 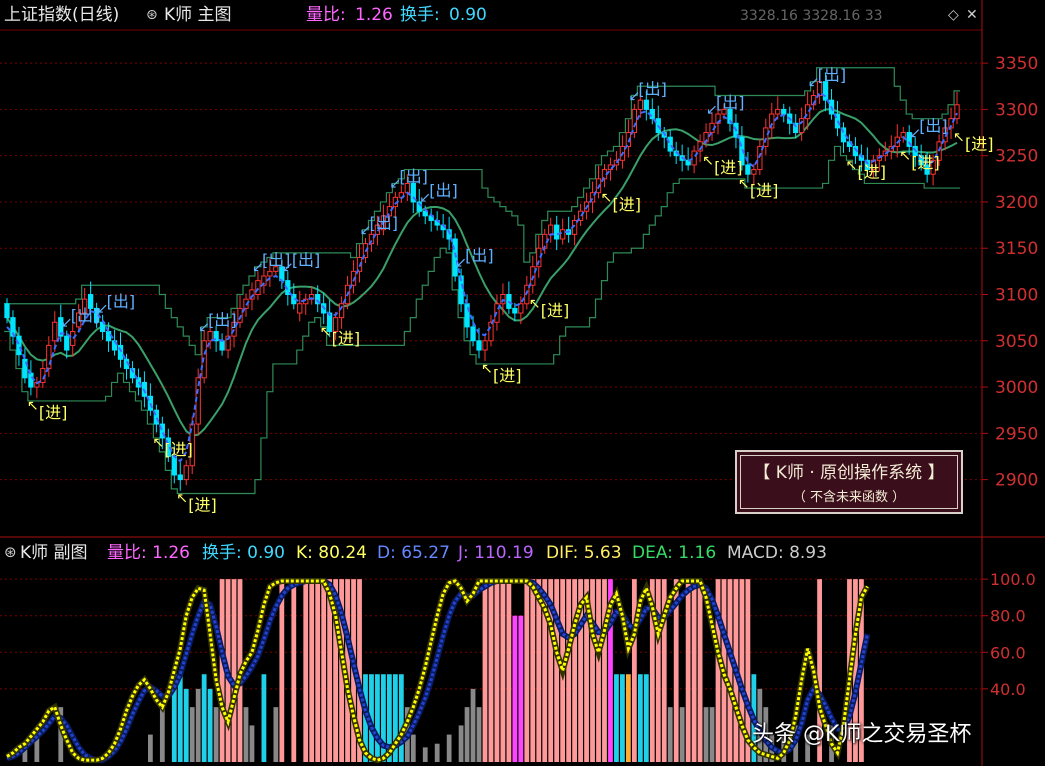 What do you see at coordinates (1016, 296) in the screenshot?
I see `main-tick-label: 3100` at bounding box center [1016, 296].